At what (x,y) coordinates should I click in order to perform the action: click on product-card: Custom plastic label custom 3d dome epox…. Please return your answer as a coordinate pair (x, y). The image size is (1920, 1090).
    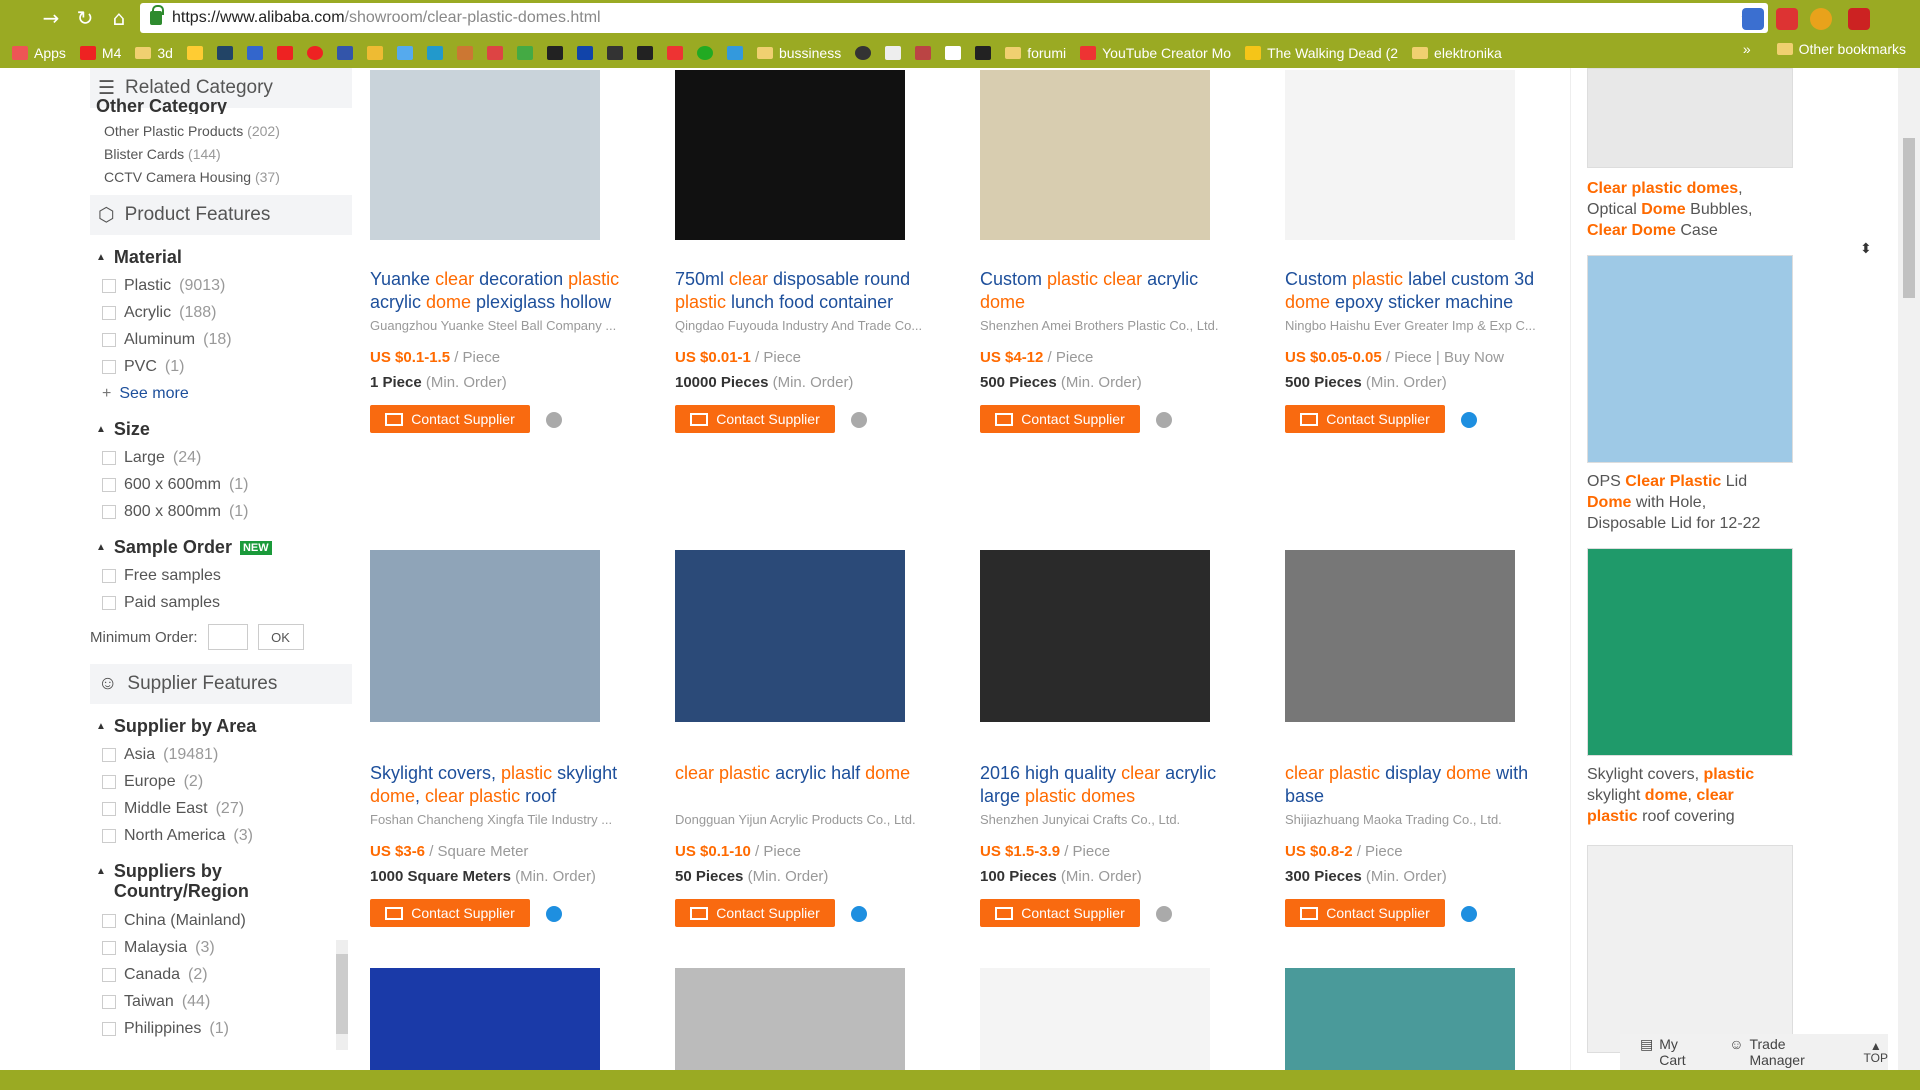
    Looking at the image, I should click on (1417, 251).